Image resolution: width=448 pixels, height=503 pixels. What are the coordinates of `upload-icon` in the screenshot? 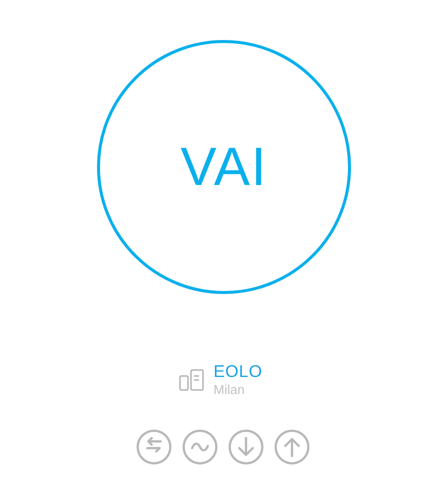 It's located at (292, 446).